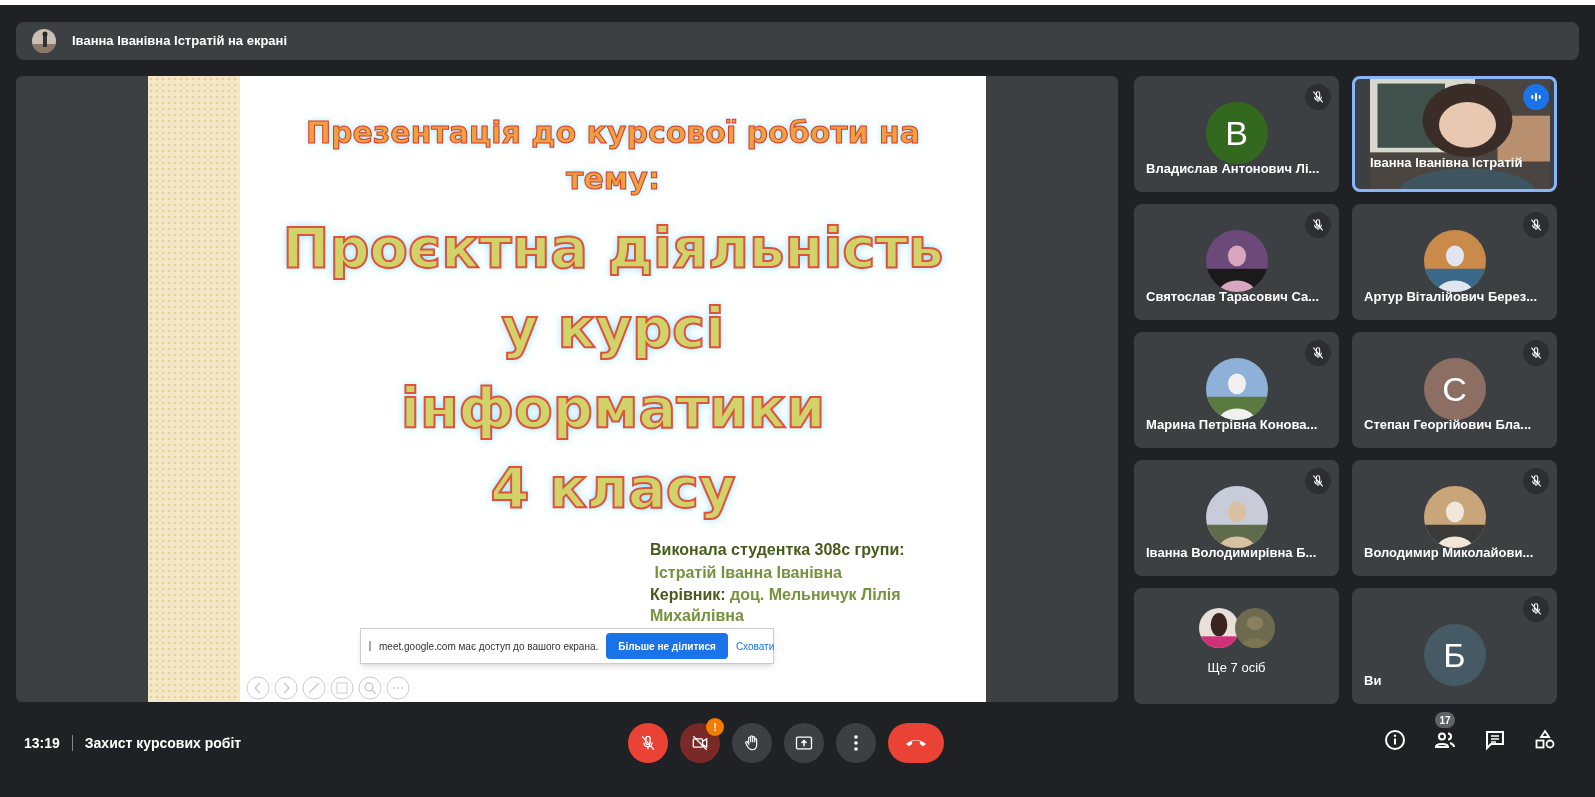 The height and width of the screenshot is (797, 1595). I want to click on presenter-text: Іванна Іванівна Істратій на екрані, so click(180, 41).